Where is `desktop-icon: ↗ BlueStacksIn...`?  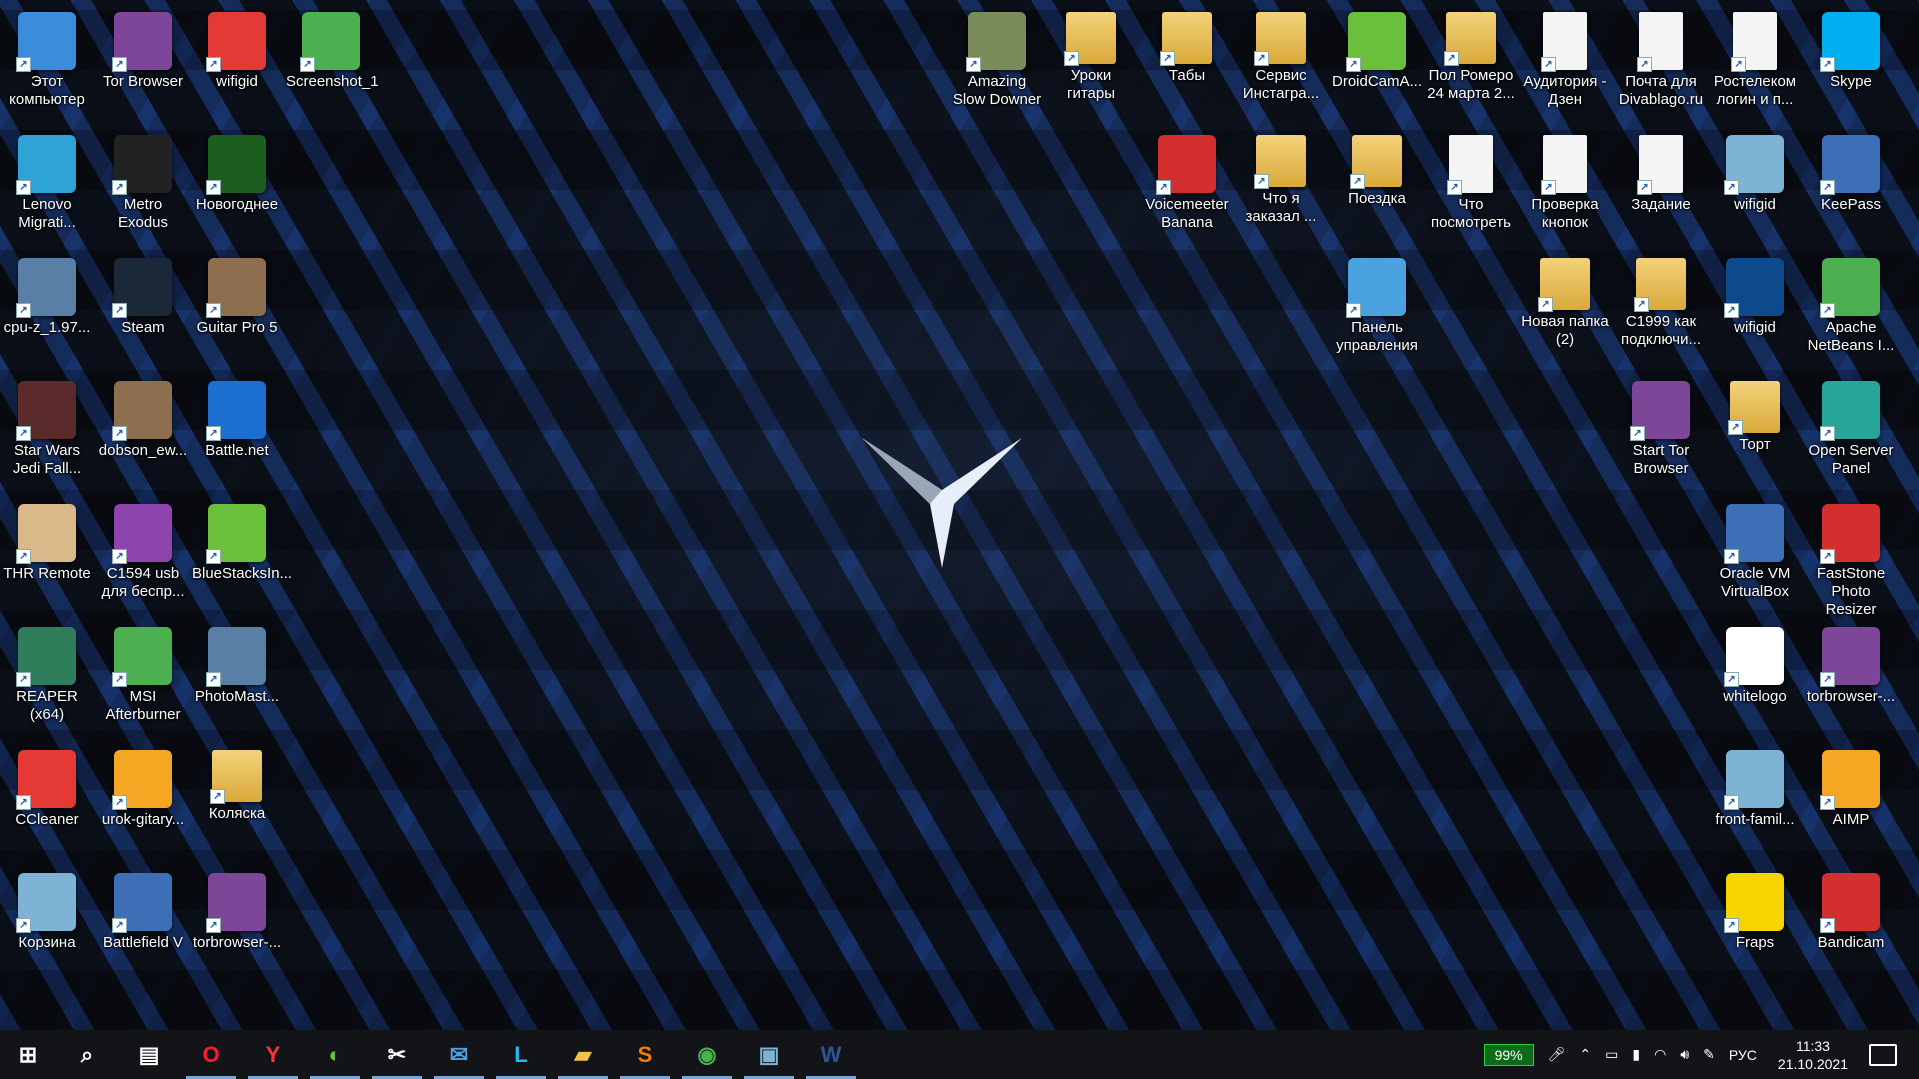 desktop-icon: ↗ BlueStacksIn... is located at coordinates (241, 555).